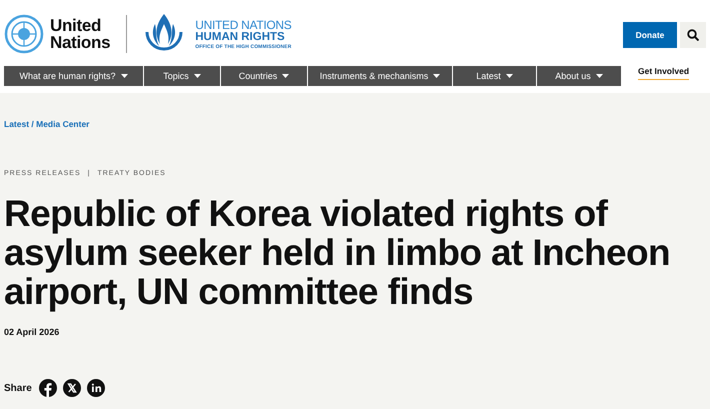 Image resolution: width=710 pixels, height=409 pixels. I want to click on logo-text: UNITED NATIONS, so click(243, 24).